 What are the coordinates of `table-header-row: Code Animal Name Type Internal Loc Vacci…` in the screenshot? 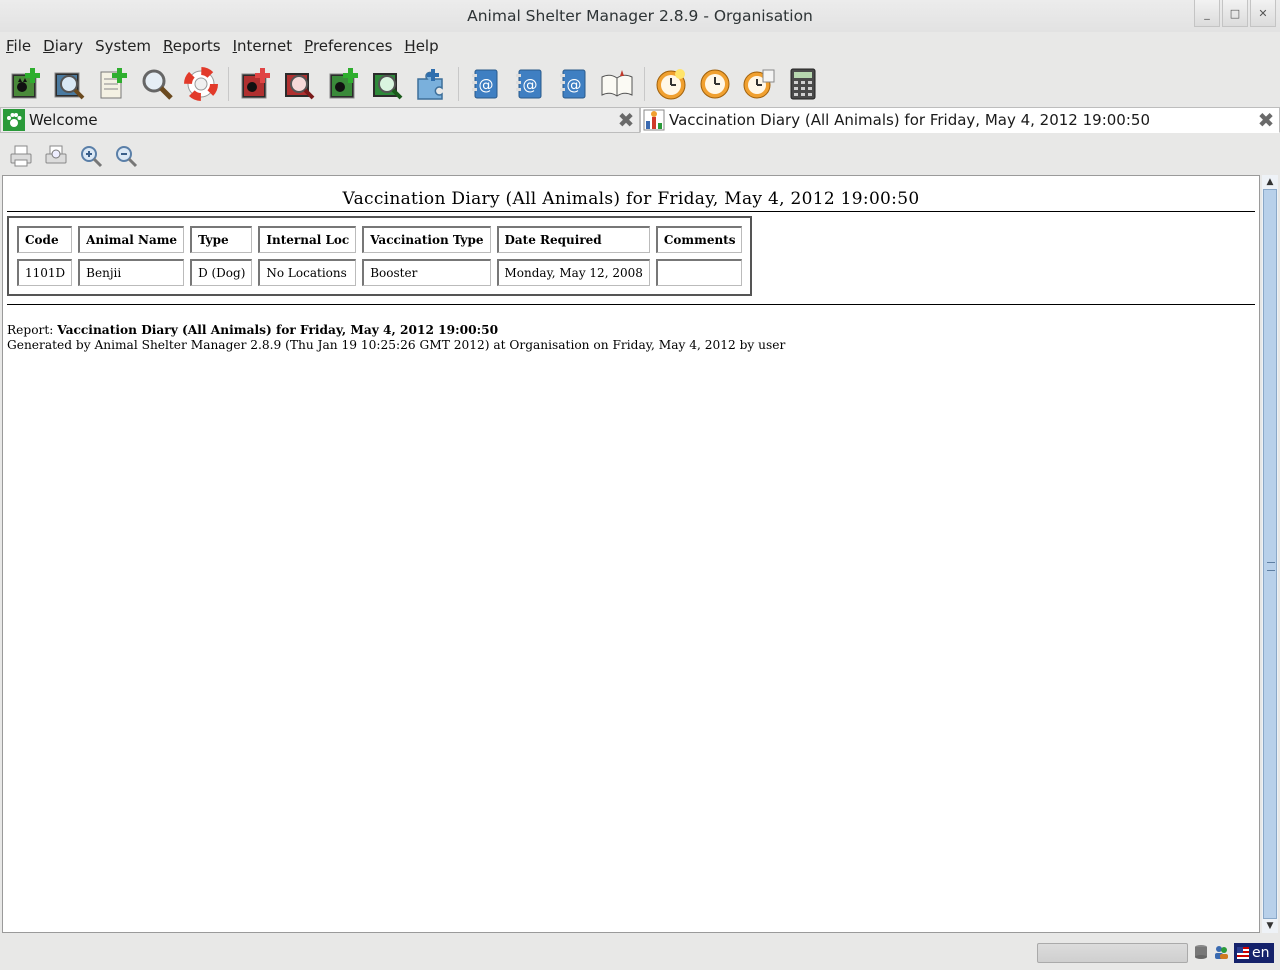 It's located at (380, 239).